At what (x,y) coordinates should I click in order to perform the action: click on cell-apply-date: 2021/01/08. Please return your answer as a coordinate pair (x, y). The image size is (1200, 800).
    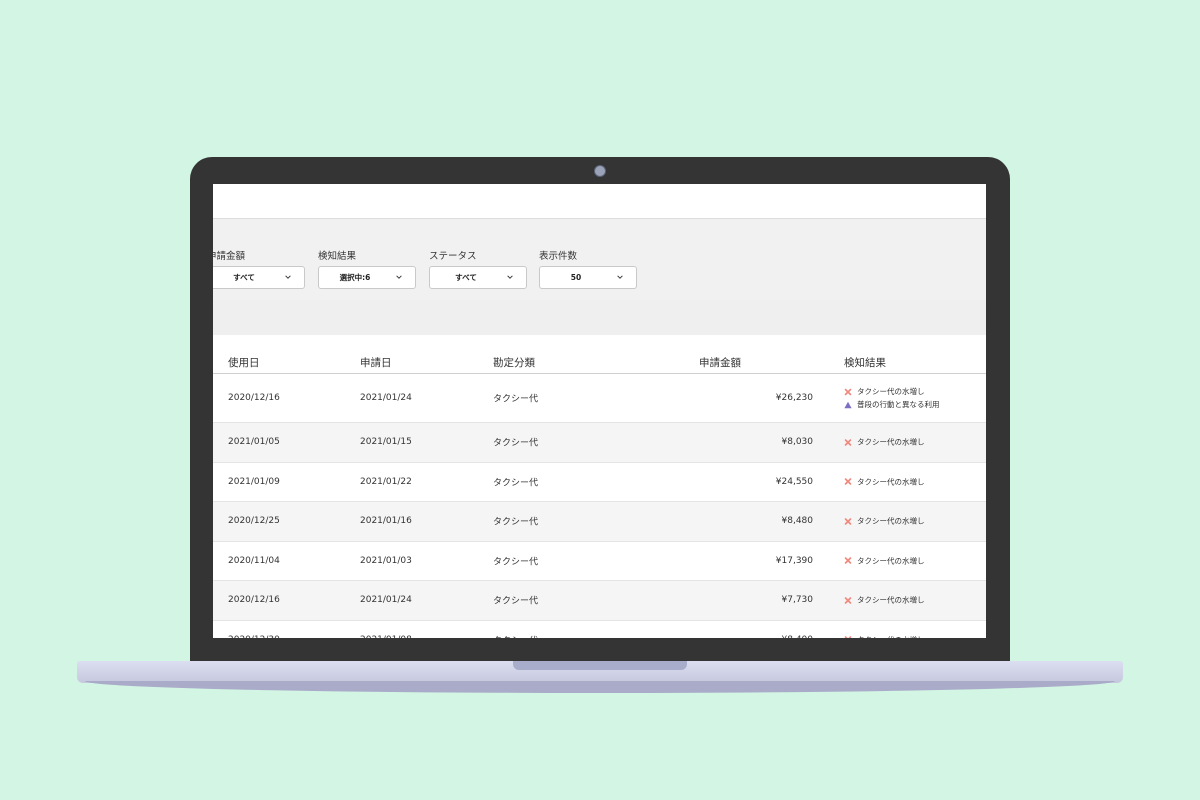
    Looking at the image, I should click on (386, 636).